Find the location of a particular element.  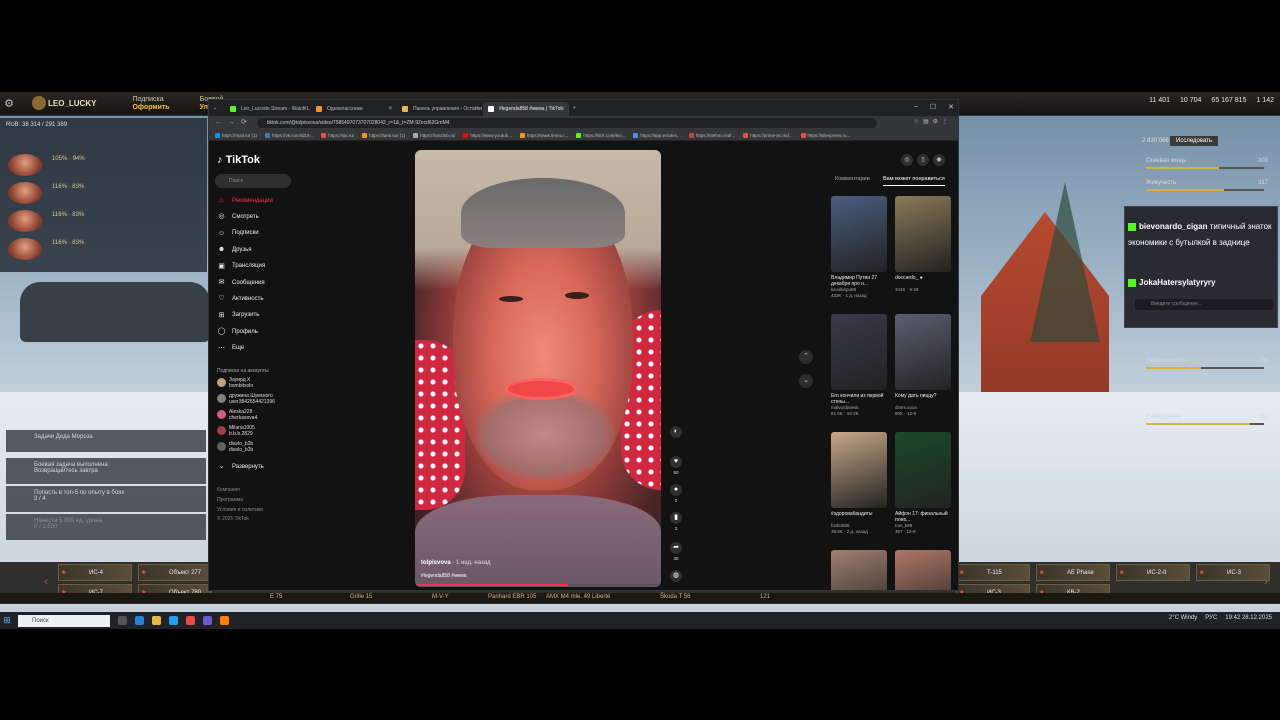

browser-tab: Одноклассники ✕ is located at coordinates (354, 109).